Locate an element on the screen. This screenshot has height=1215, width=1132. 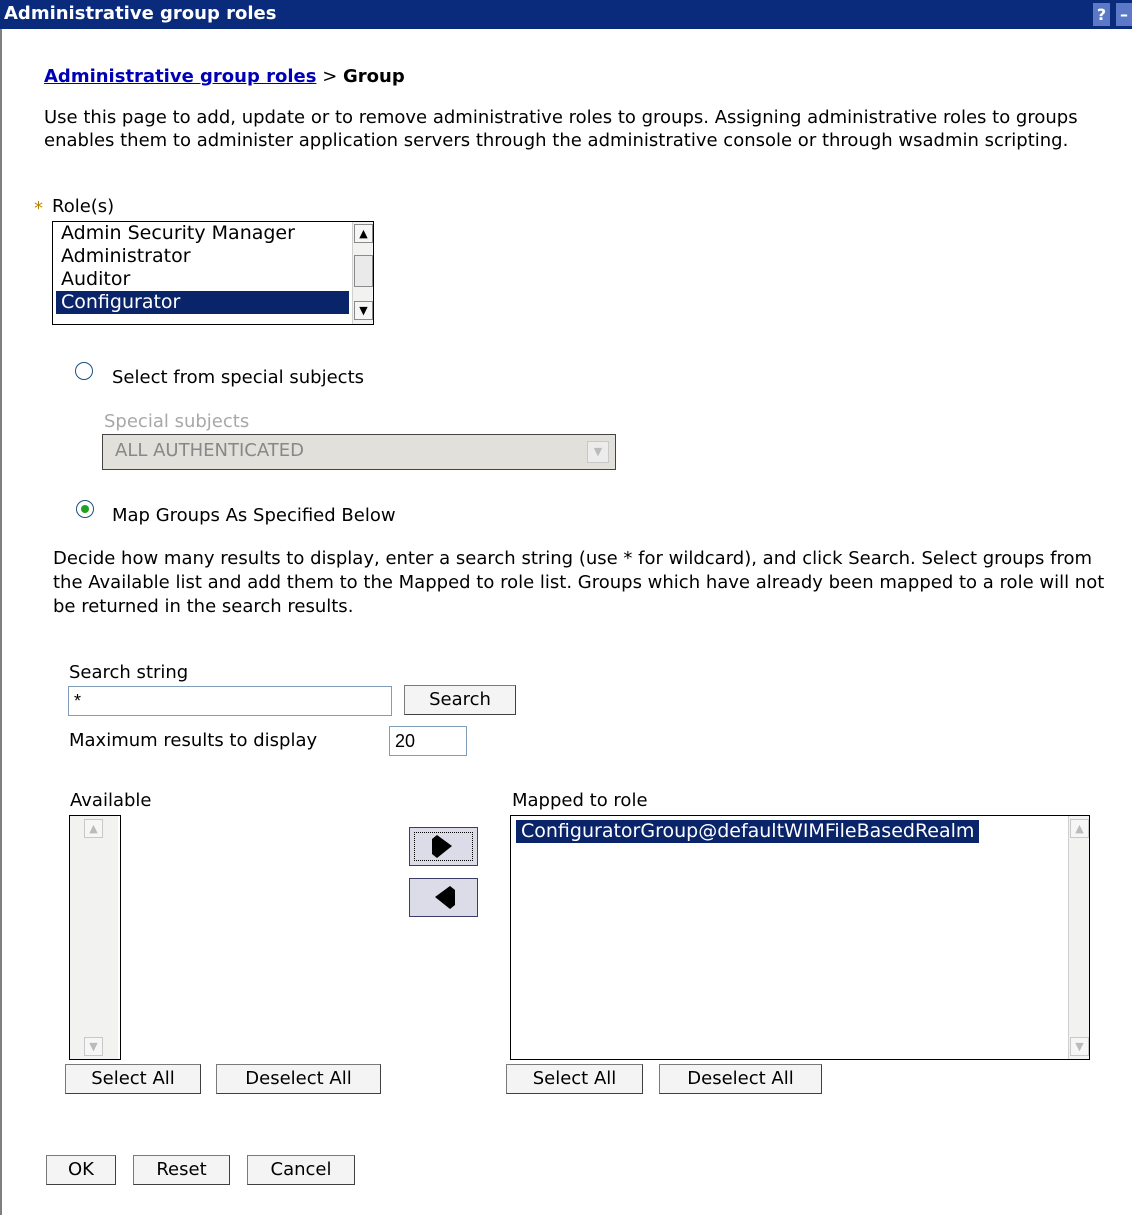
help-icon: ? is located at coordinates (1101, 14).